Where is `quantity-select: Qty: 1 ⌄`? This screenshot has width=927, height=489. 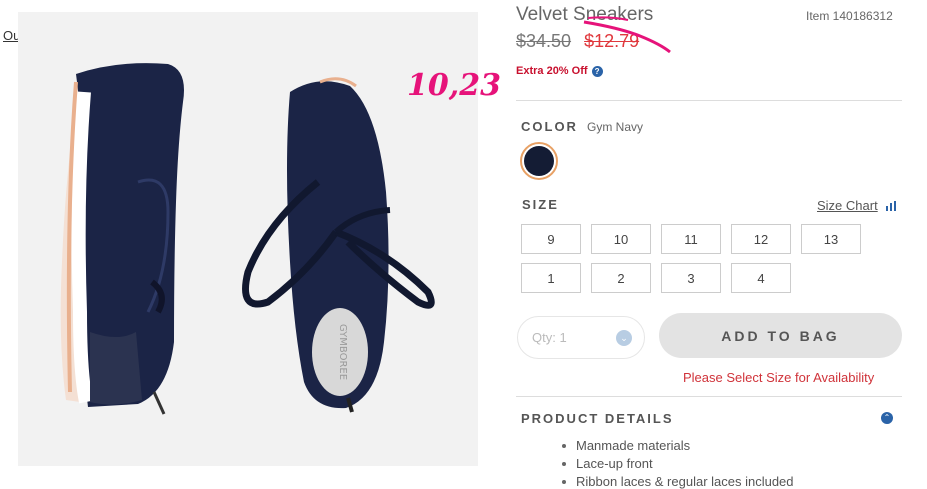
quantity-select: Qty: 1 ⌄ is located at coordinates (581, 337).